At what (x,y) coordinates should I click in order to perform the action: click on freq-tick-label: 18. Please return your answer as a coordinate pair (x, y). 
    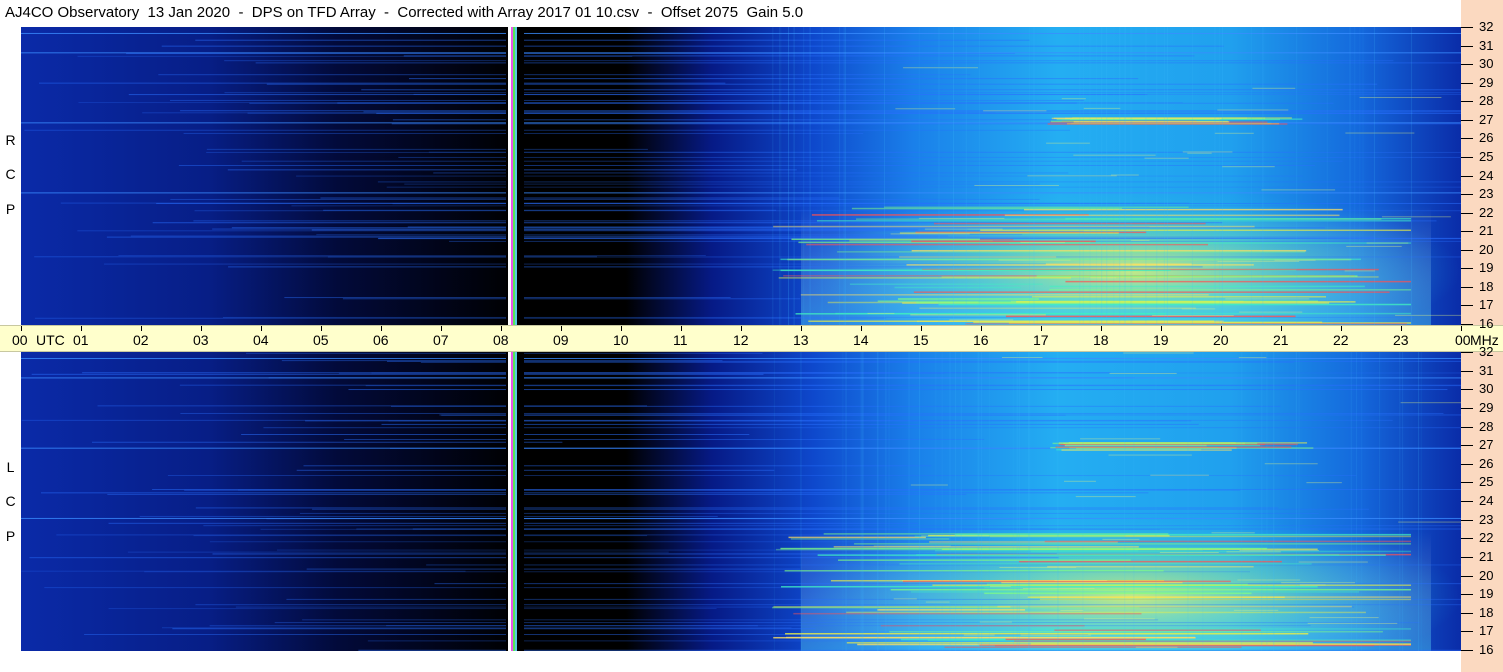
    Looking at the image, I should click on (1486, 612).